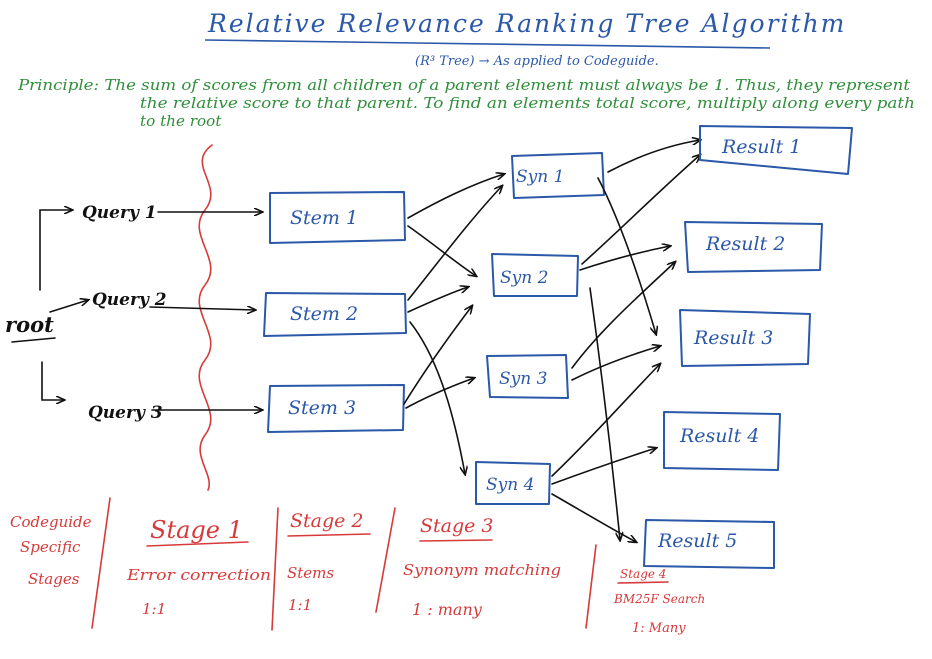  What do you see at coordinates (604, 413) in the screenshot?
I see `arrow-syn2-result5` at bounding box center [604, 413].